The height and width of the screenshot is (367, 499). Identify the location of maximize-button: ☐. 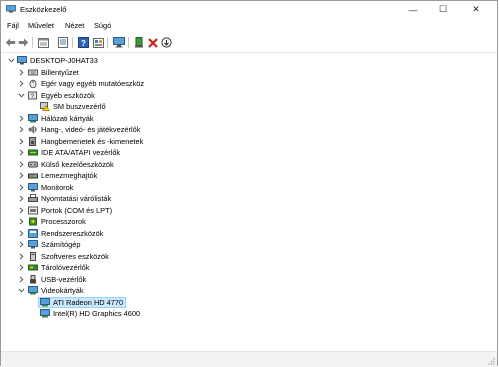
(443, 9).